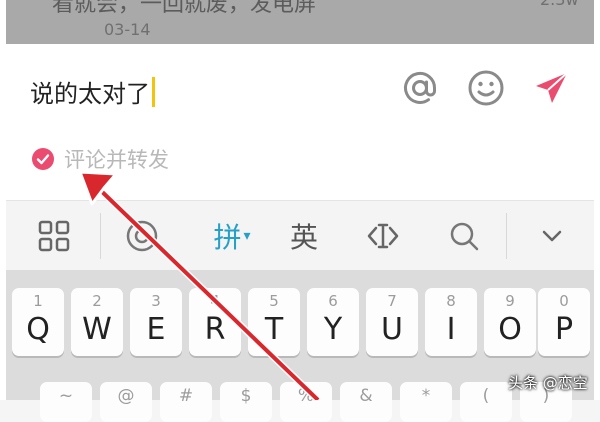 This screenshot has width=600, height=422. I want to click on pinyin-mode-button: 拼 ▾, so click(232, 236).